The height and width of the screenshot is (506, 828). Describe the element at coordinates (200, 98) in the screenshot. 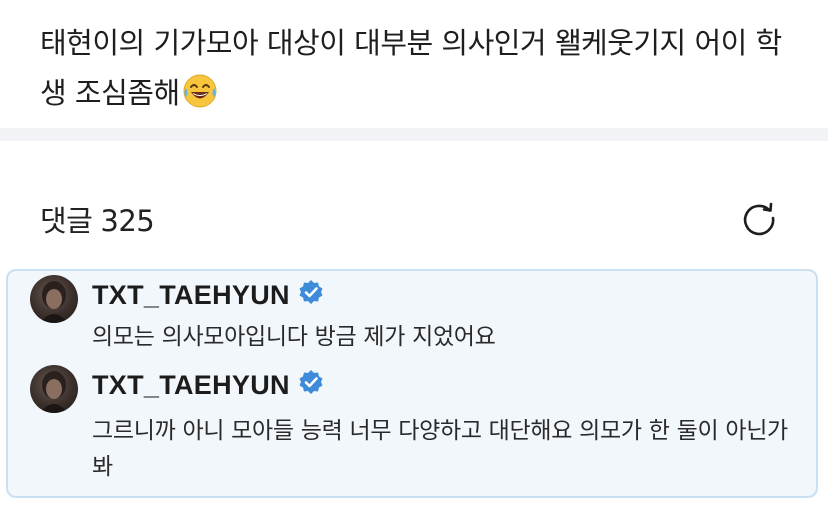

I see `laughing-tears-emoji` at that location.